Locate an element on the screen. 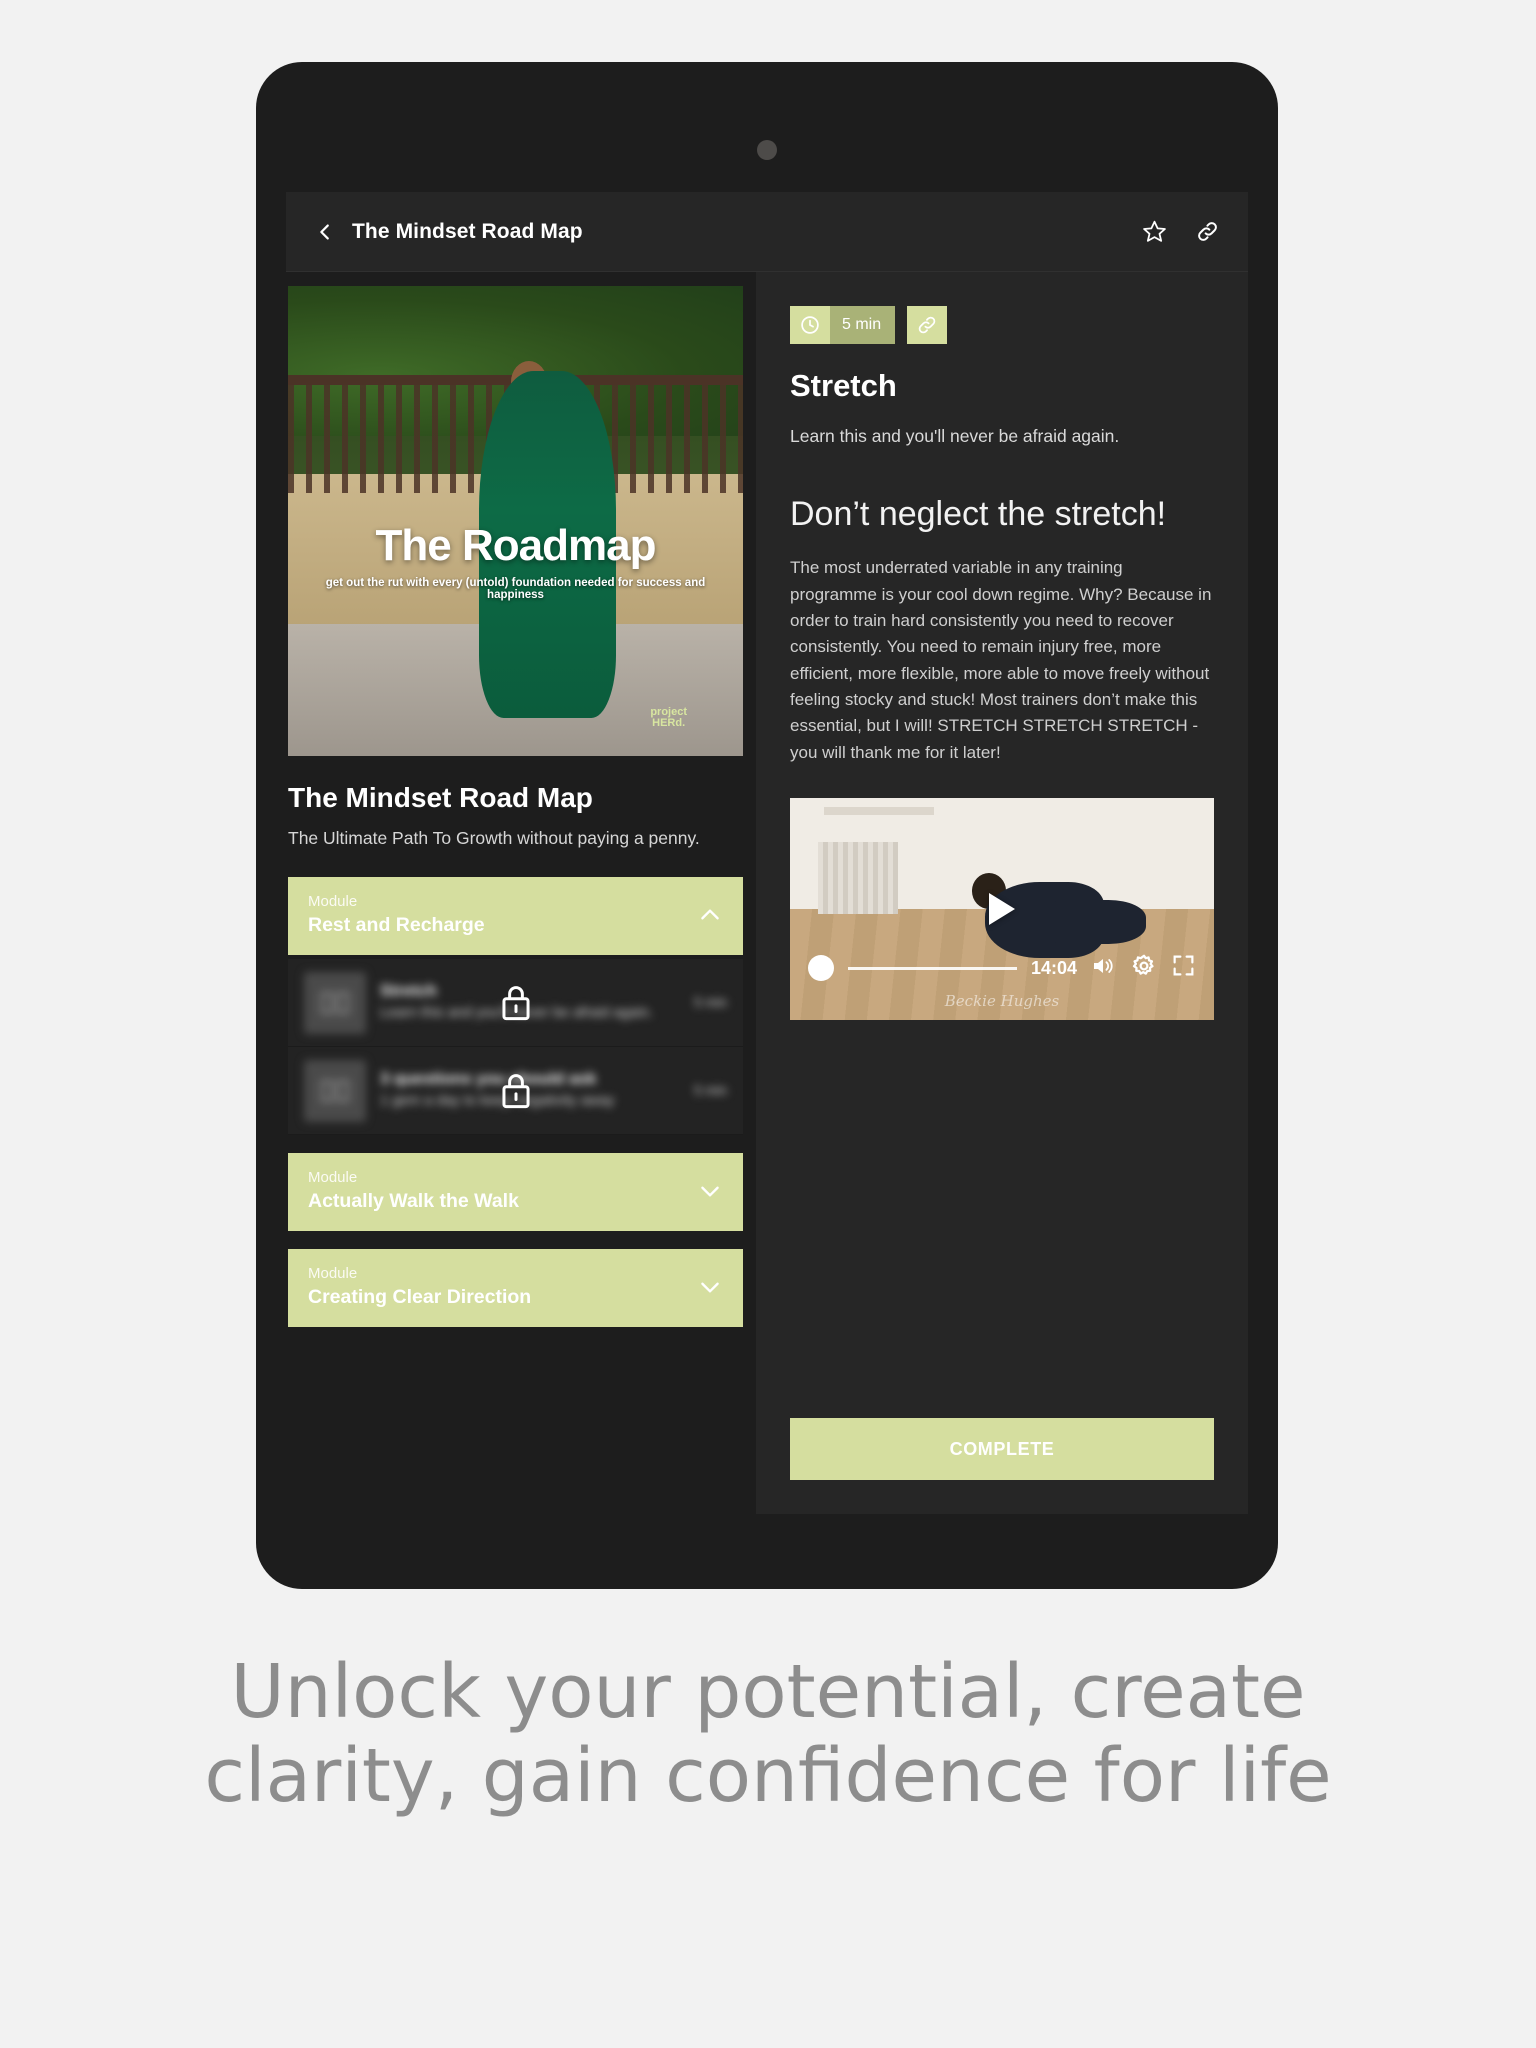  module-header: Module Actually Walk the Walk is located at coordinates (515, 1192).